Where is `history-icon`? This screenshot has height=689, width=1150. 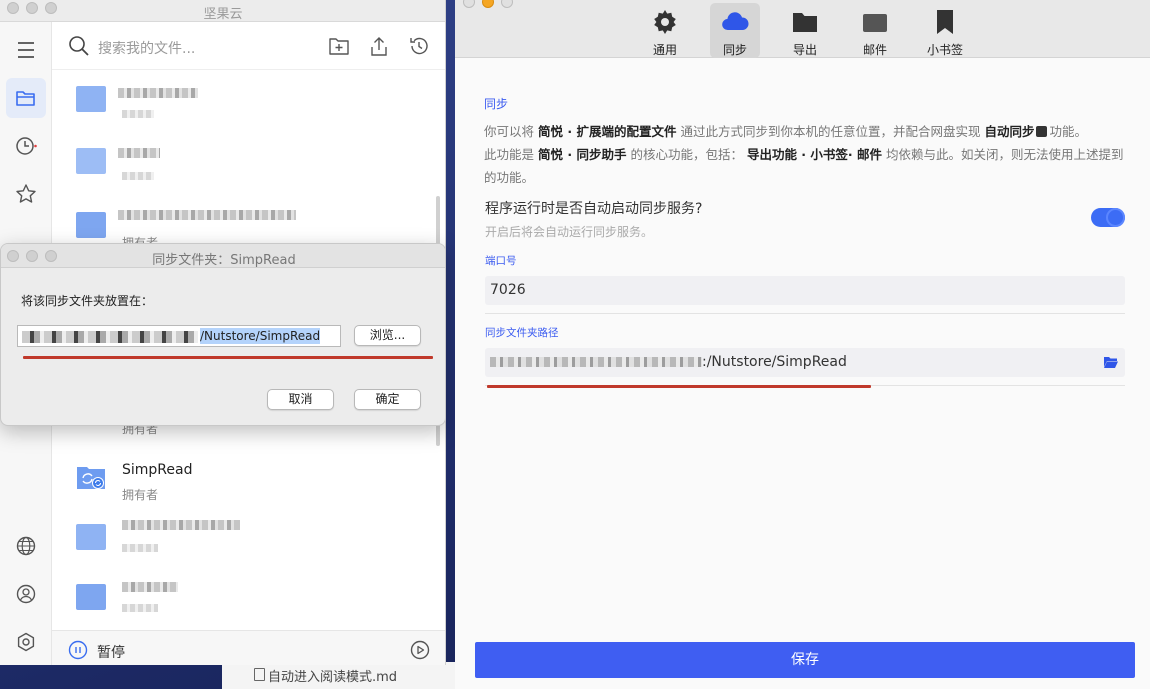
history-icon is located at coordinates (419, 46).